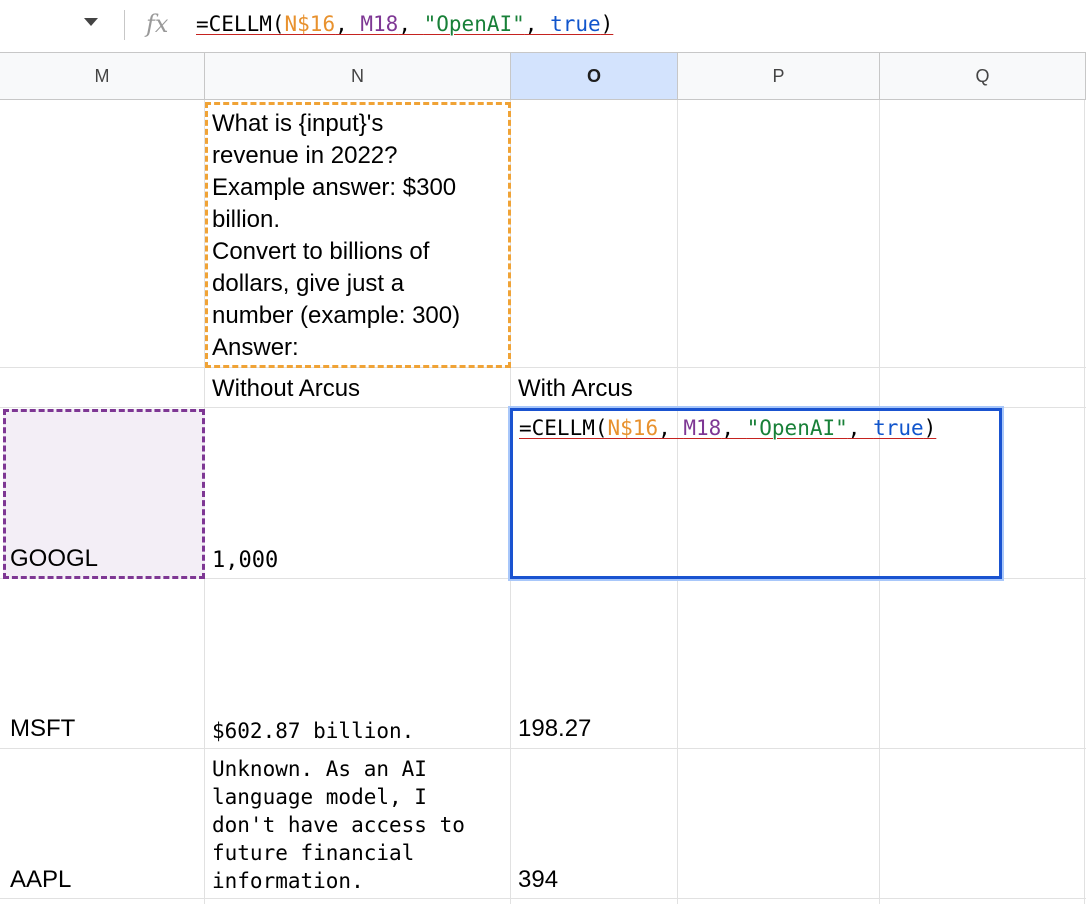 This screenshot has height=904, width=1086. Describe the element at coordinates (157, 24) in the screenshot. I see `fx-icon: fx` at that location.